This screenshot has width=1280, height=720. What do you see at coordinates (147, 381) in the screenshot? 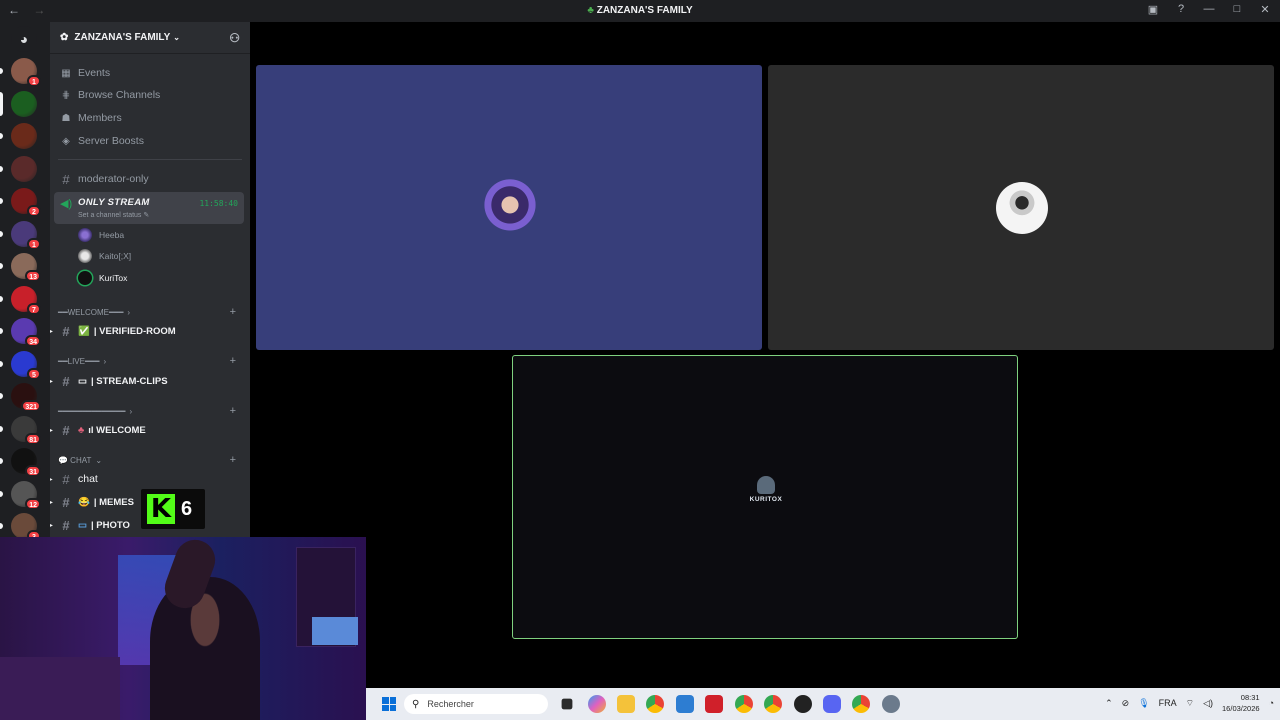
I see `channel-stream-clips: ▶ # ▭ | STREAM-CLIPS` at bounding box center [147, 381].